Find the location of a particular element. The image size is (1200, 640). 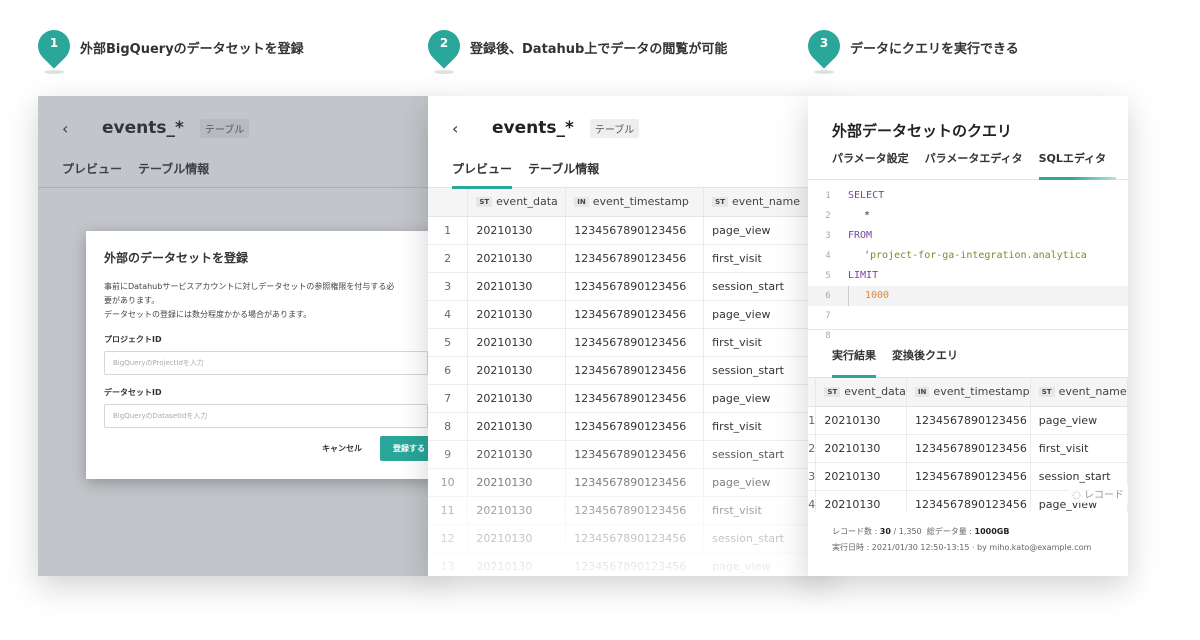

loading-indicator: ◌ レコード is located at coordinates (1098, 493).